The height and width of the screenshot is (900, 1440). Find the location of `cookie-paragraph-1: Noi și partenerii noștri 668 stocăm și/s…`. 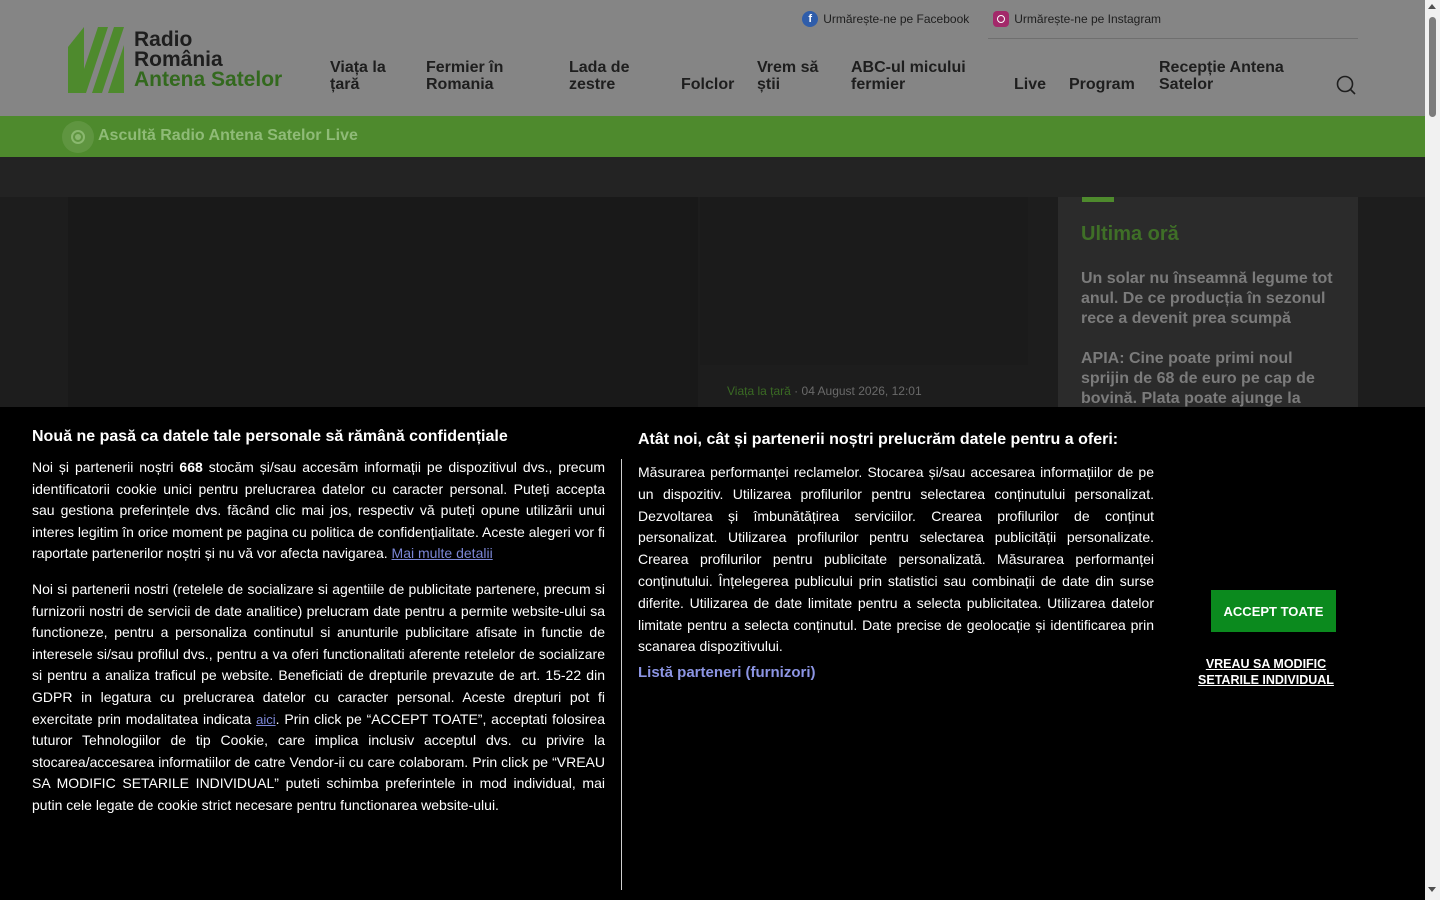

cookie-paragraph-1: Noi și partenerii noștri 668 stocăm și/s… is located at coordinates (318, 511).